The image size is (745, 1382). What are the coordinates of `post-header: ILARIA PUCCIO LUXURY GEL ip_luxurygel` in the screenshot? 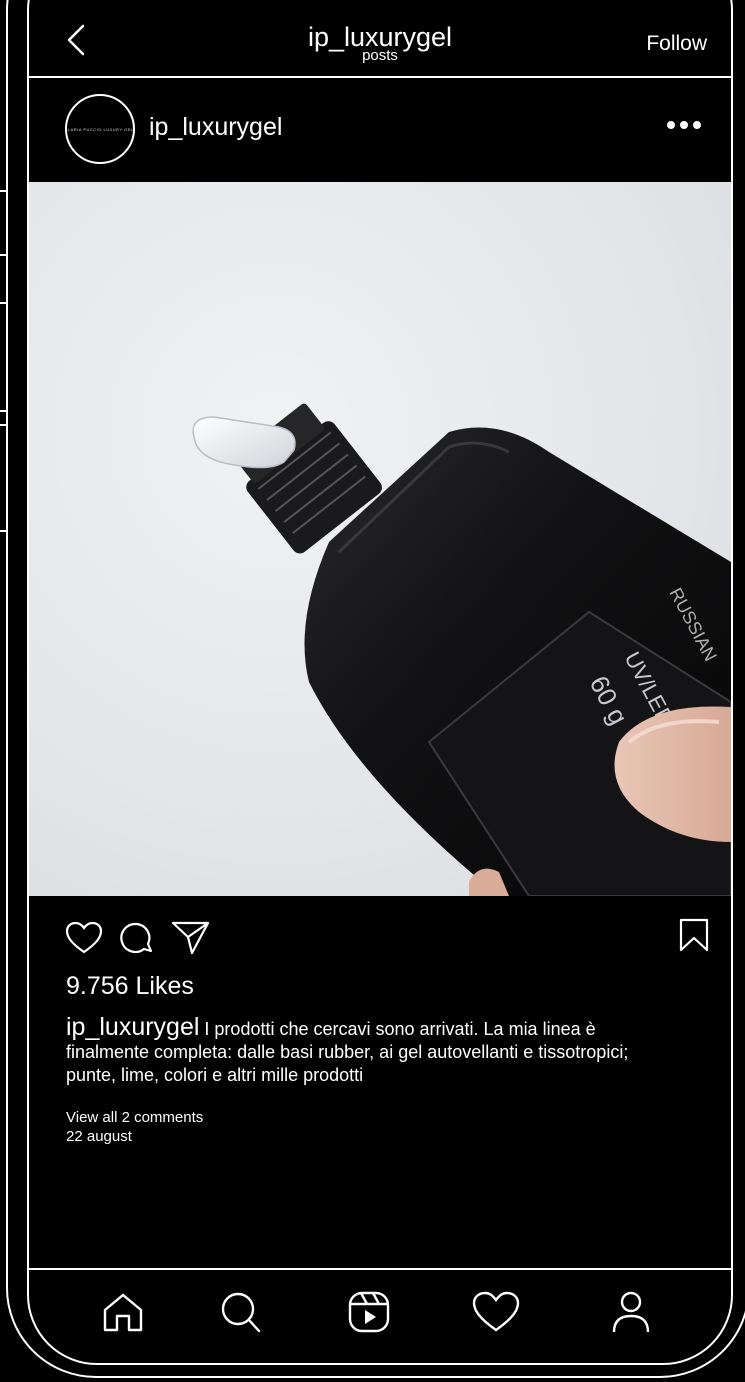 It's located at (380, 131).